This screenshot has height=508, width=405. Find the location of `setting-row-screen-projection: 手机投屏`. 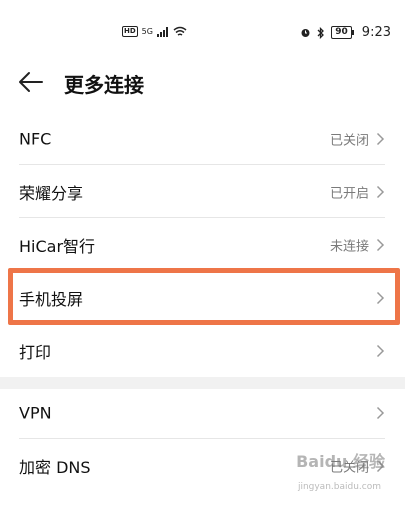

setting-row-screen-projection: 手机投屏 is located at coordinates (202, 297).